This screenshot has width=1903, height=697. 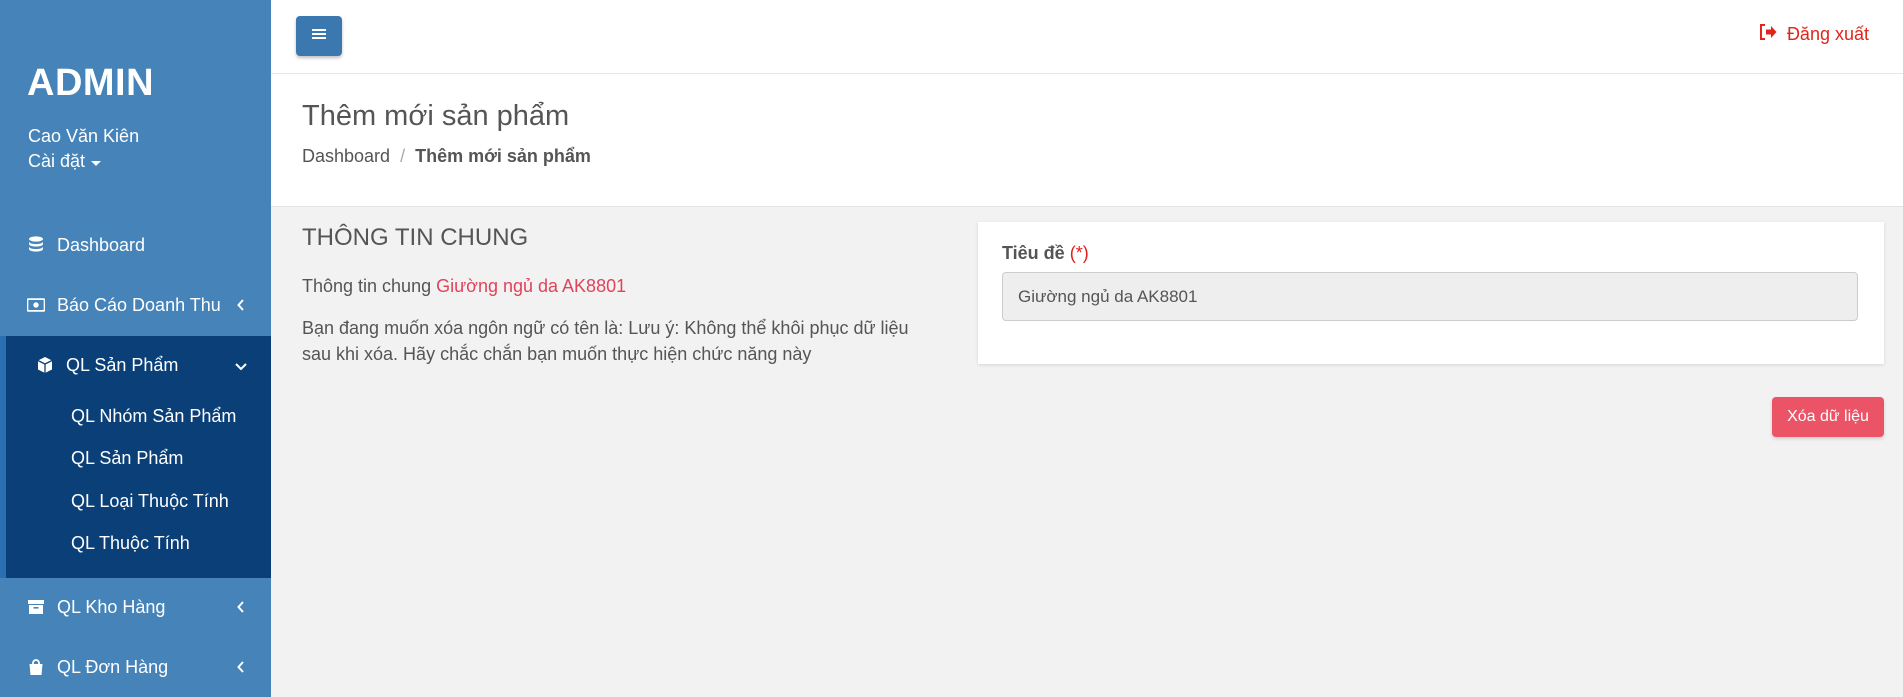 I want to click on delete-data-button: Xóa dữ liệu, so click(x=1828, y=417).